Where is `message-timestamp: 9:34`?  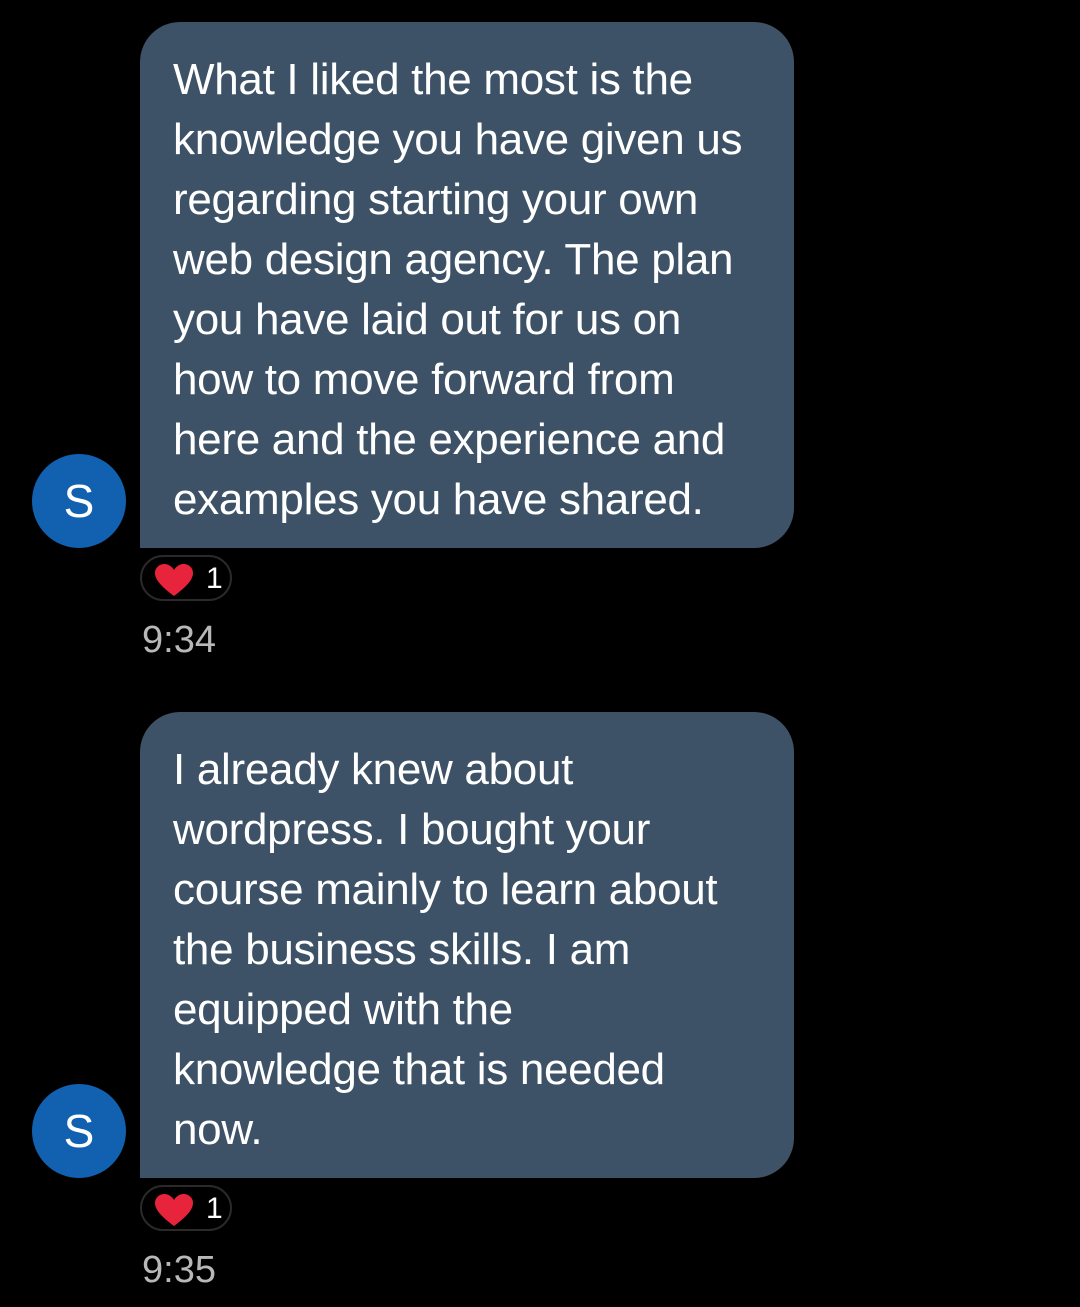
message-timestamp: 9:34 is located at coordinates (179, 640).